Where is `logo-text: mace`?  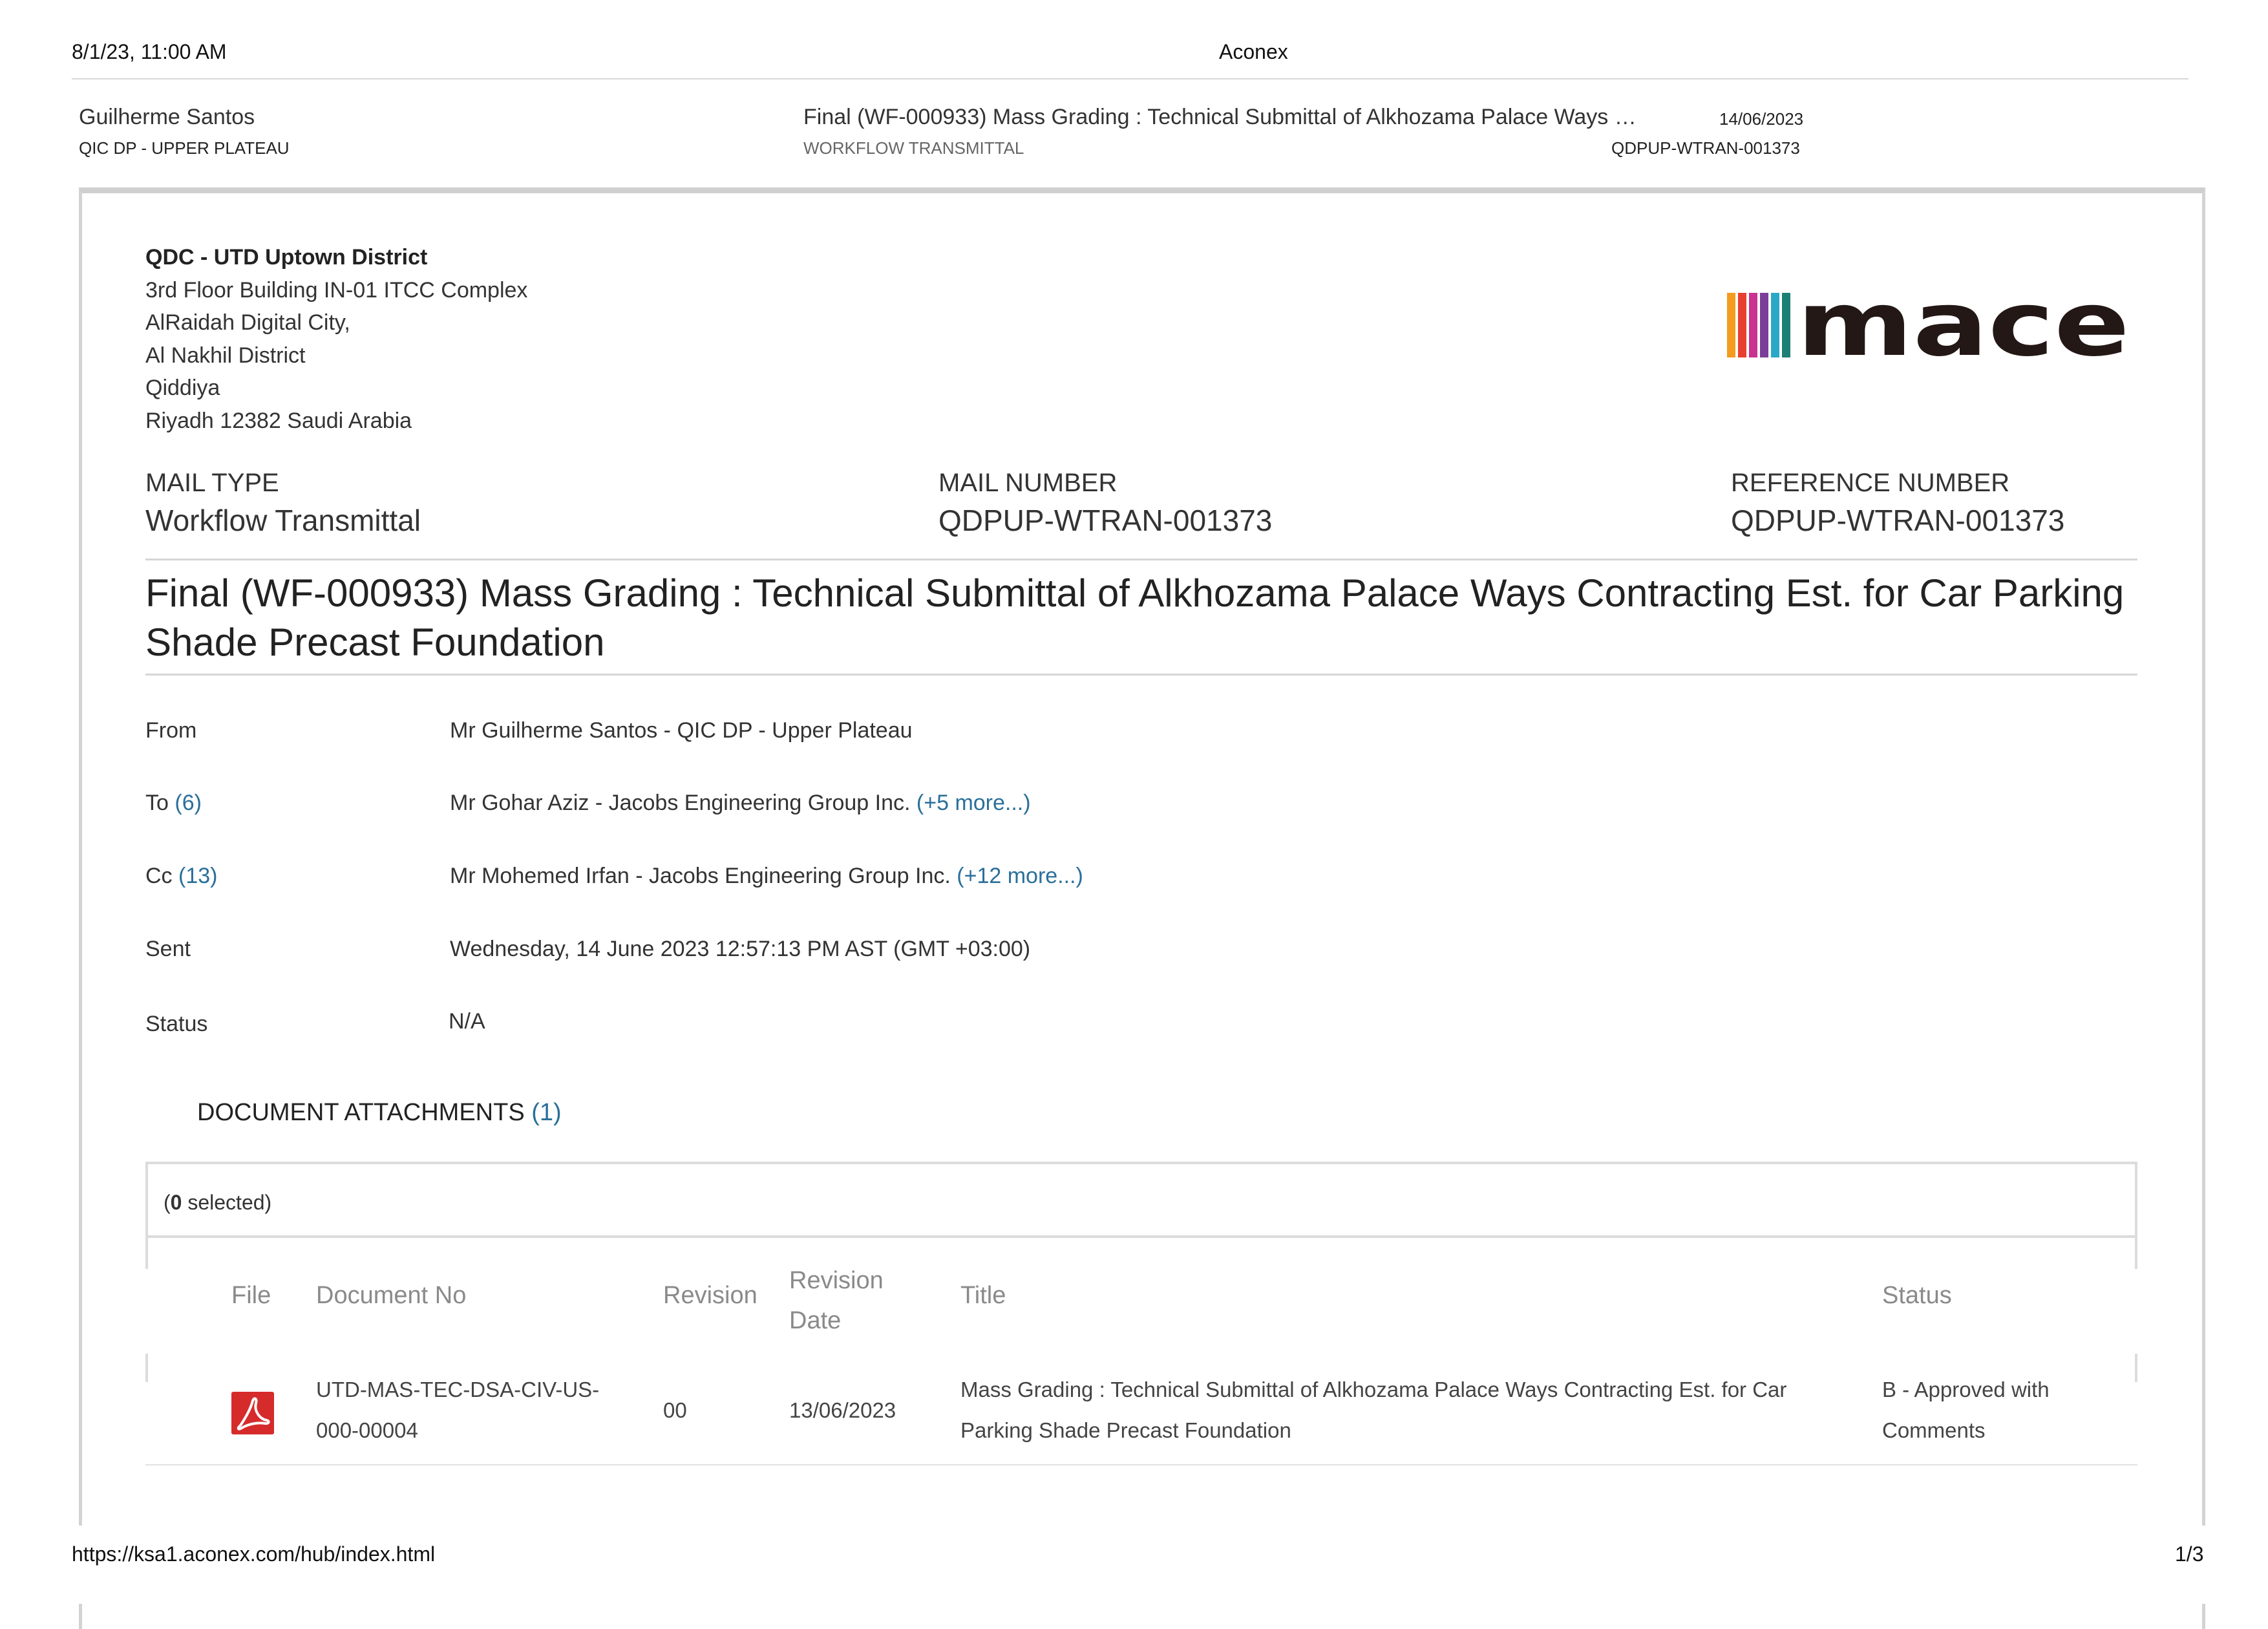 logo-text: mace is located at coordinates (1963, 326).